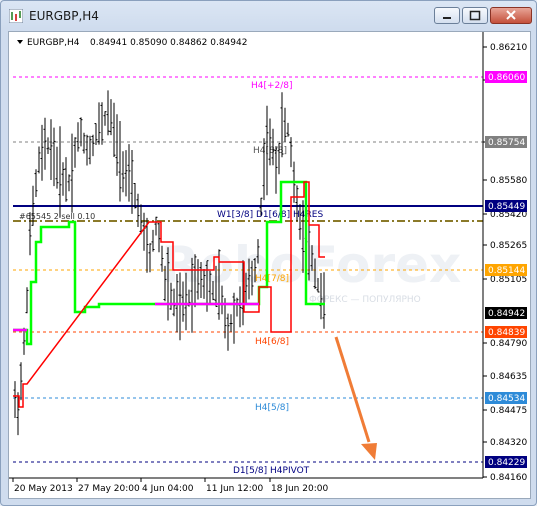  What do you see at coordinates (271, 471) in the screenshot?
I see `label-d1-58: D1[5/8] H4PIVOT` at bounding box center [271, 471].